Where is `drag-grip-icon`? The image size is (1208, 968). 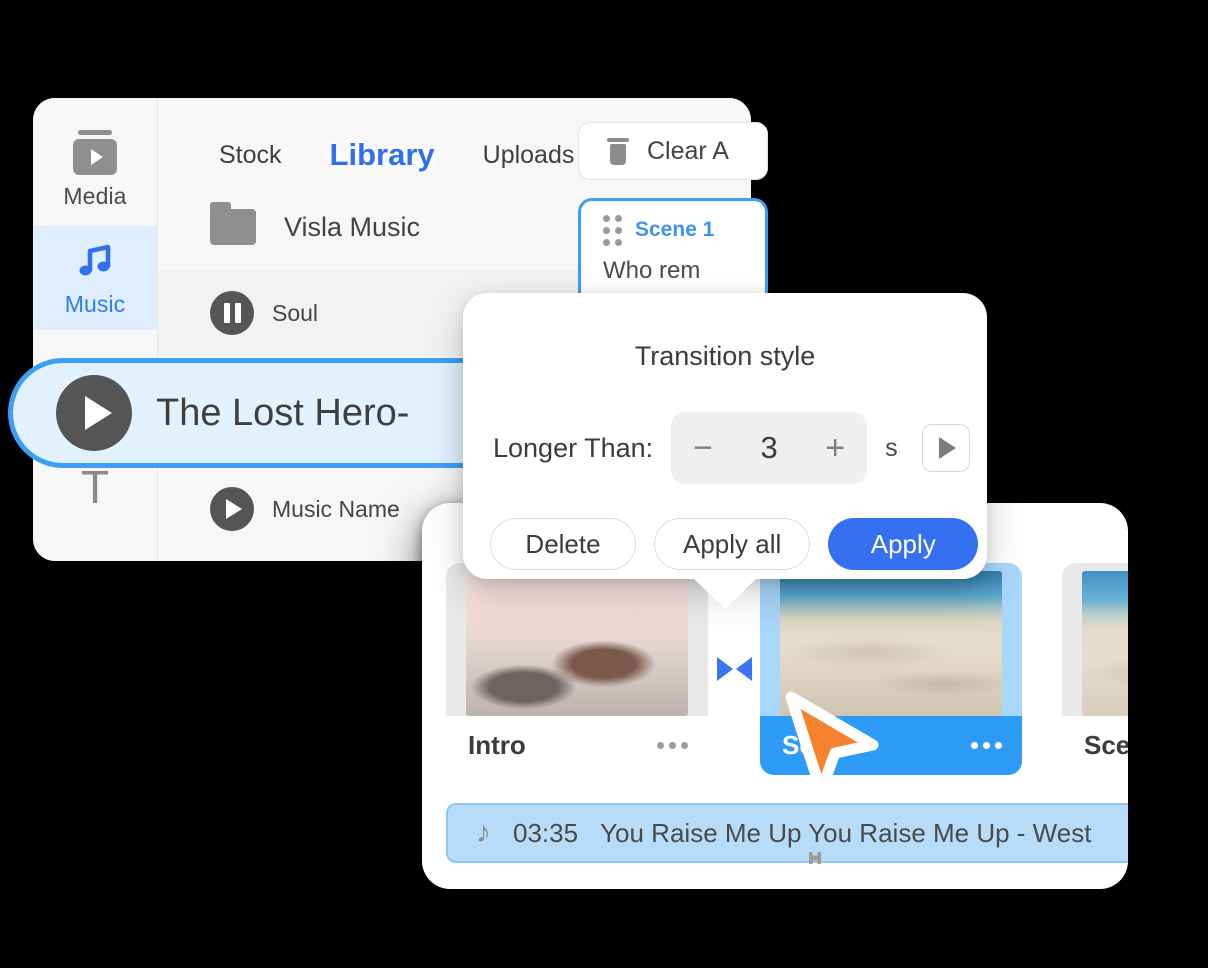 drag-grip-icon is located at coordinates (612, 230).